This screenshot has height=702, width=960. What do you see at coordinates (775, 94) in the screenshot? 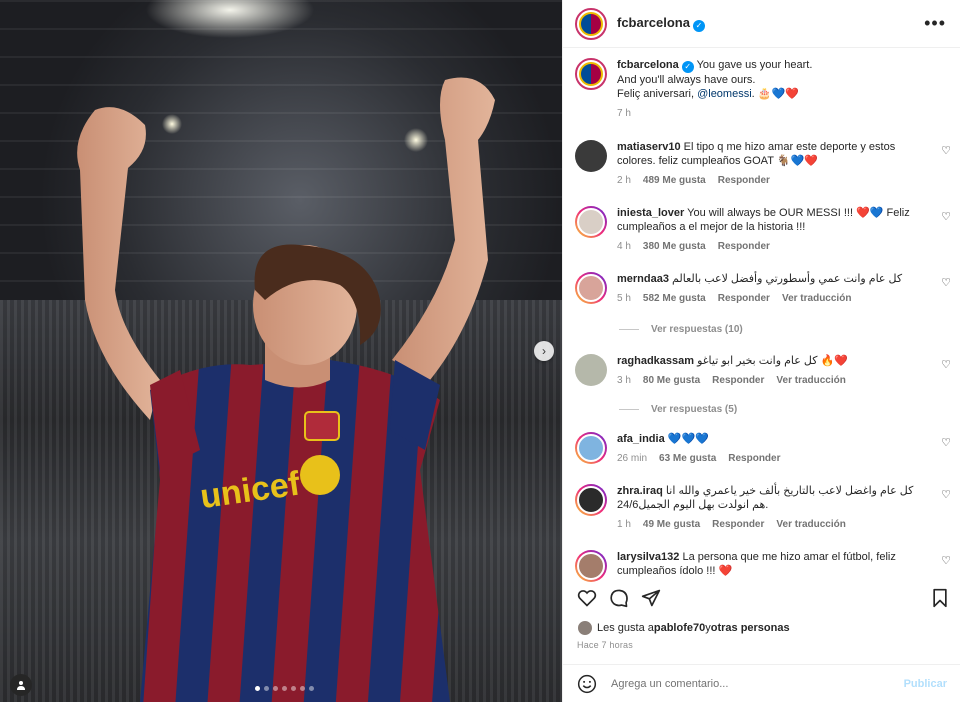
I see `caption-emoji: . 🎂💙❤️` at bounding box center [775, 94].